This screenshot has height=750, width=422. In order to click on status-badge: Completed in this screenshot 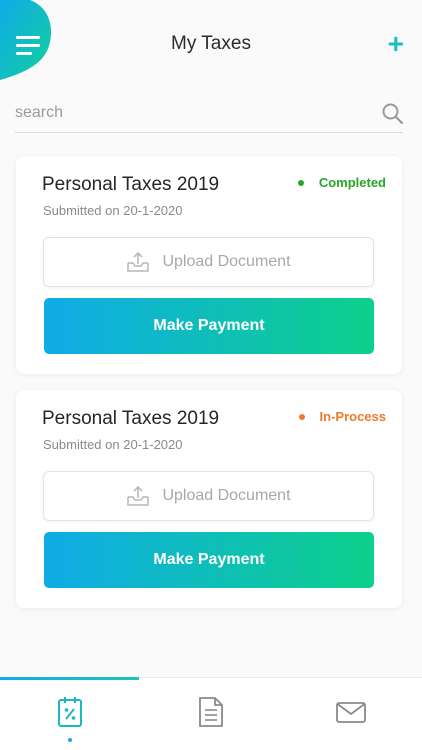, I will do `click(341, 182)`.